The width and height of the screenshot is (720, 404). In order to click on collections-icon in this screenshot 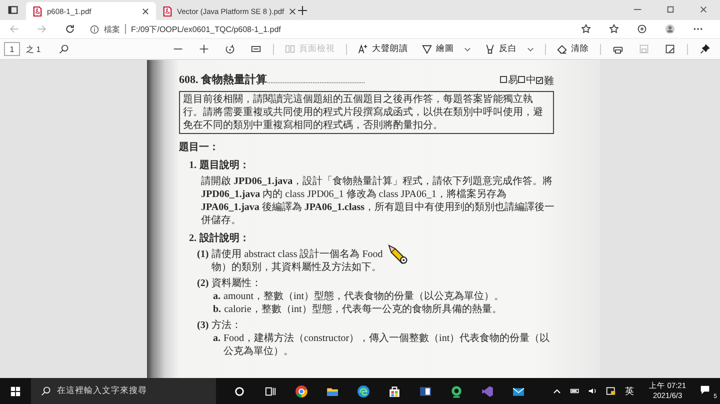, I will do `click(642, 29)`.